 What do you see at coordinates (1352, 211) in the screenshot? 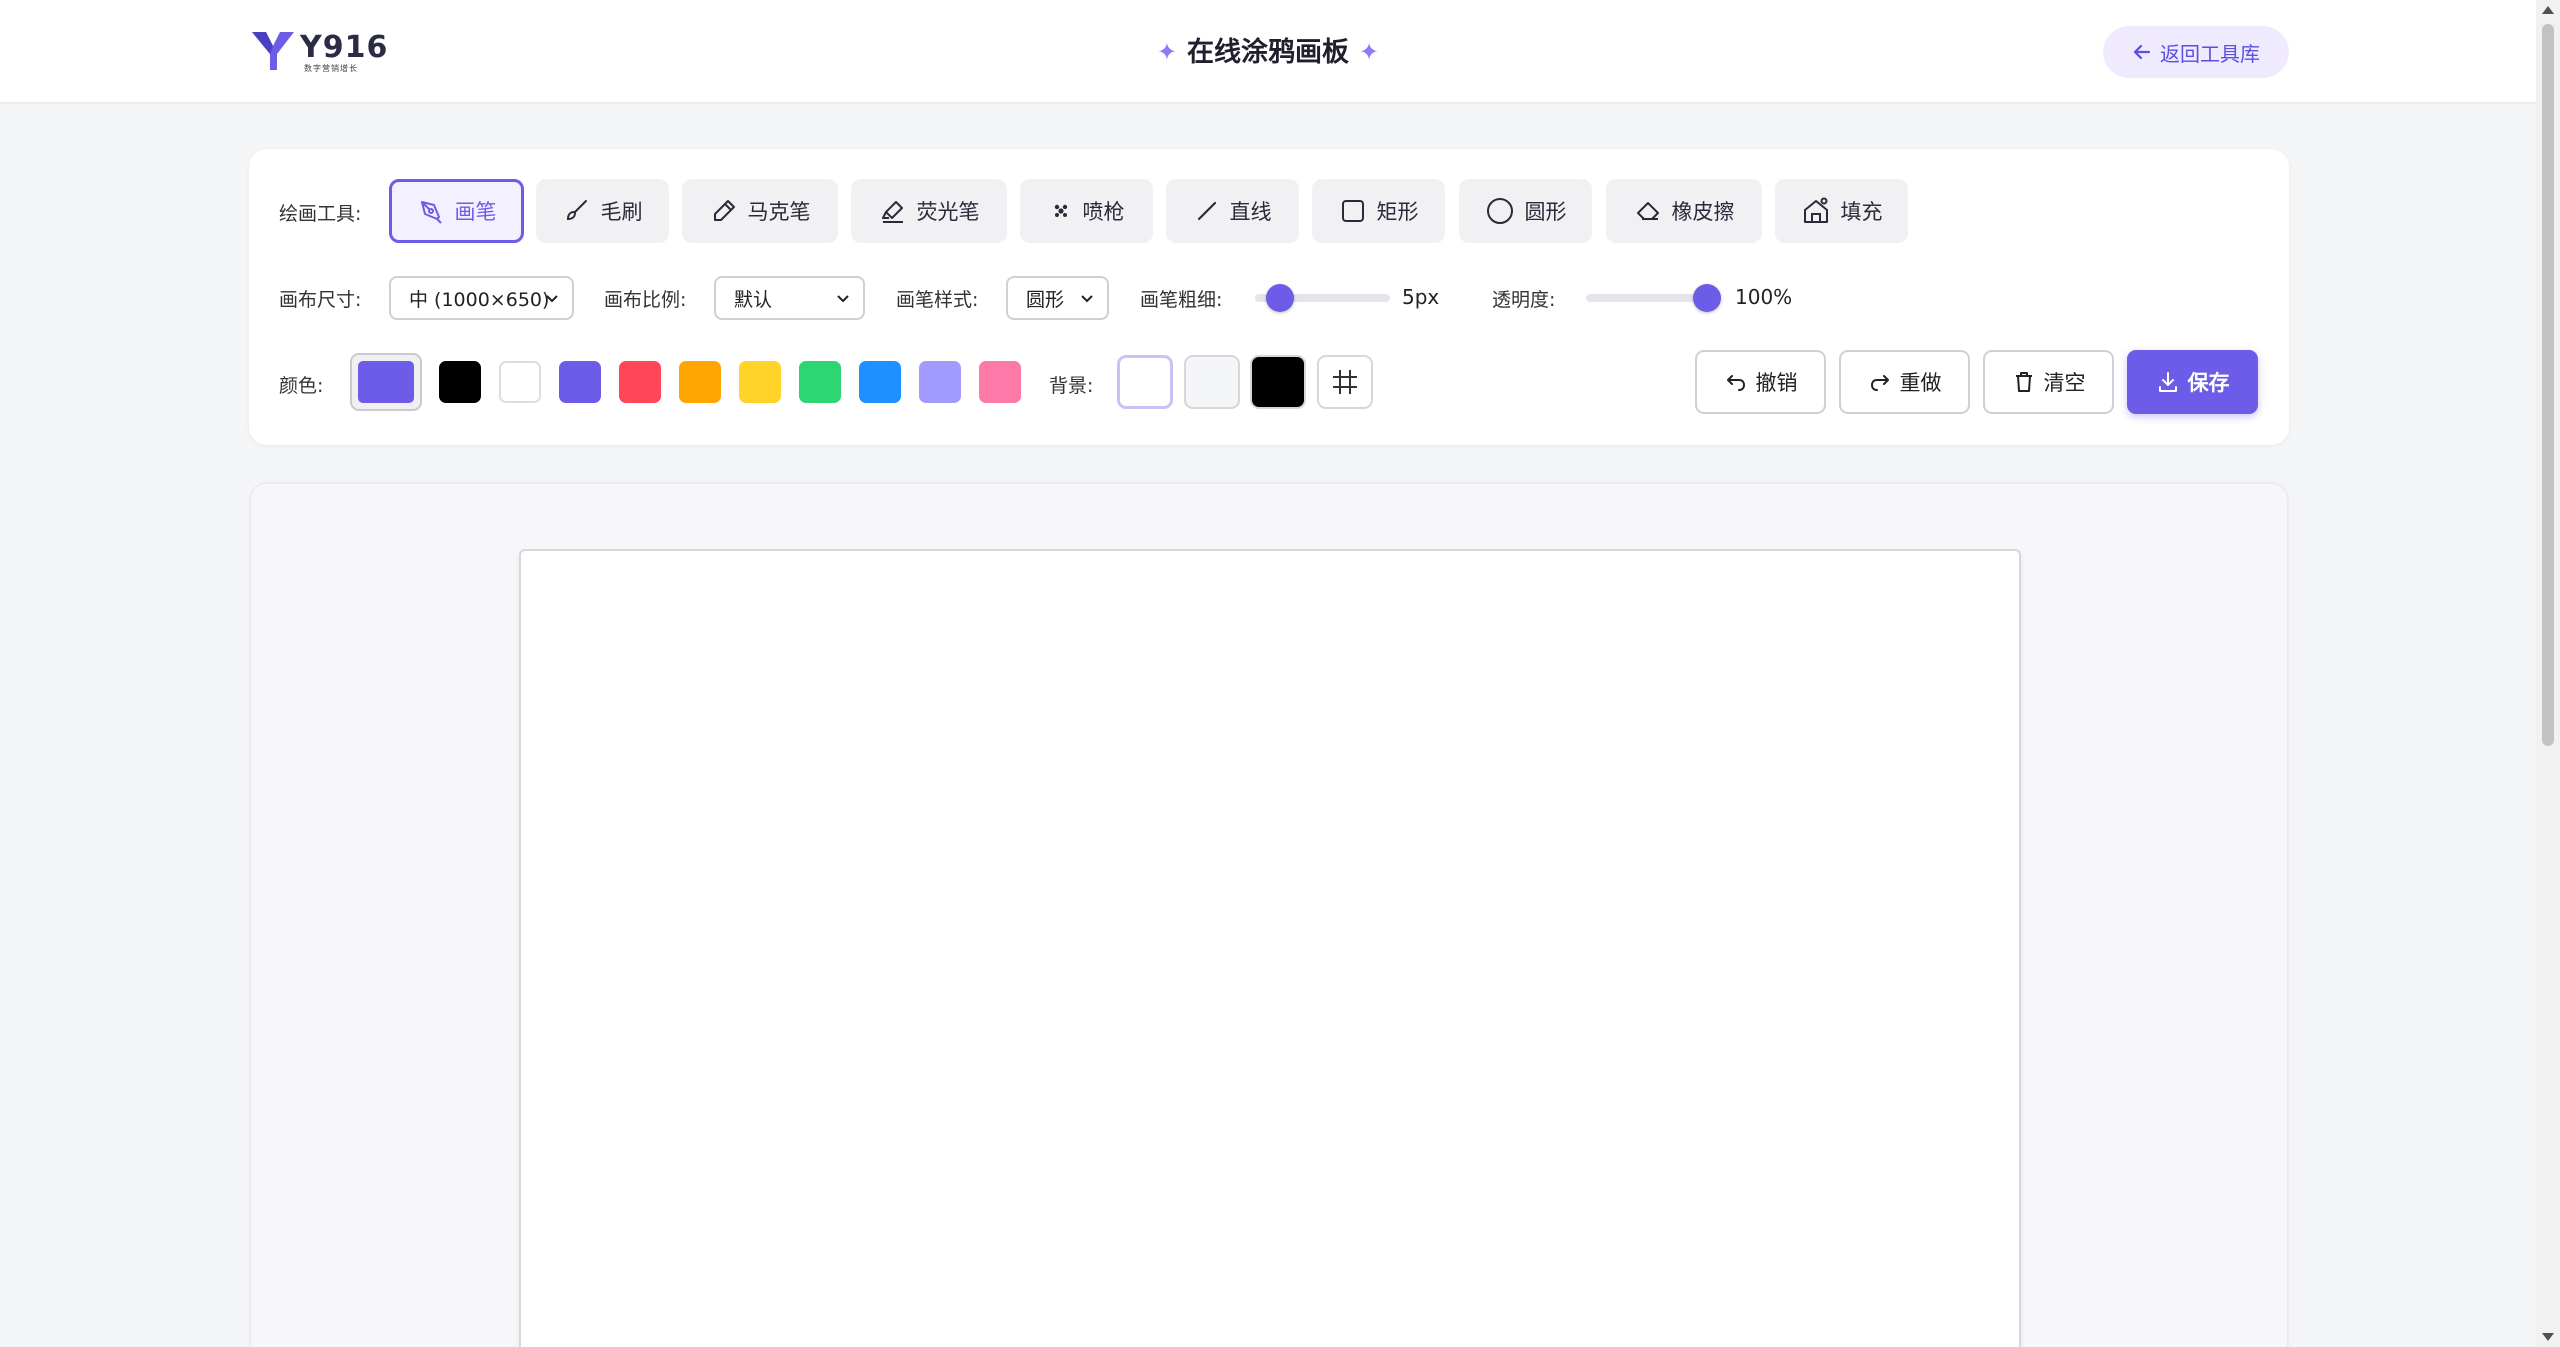
I see `rectangle-icon` at bounding box center [1352, 211].